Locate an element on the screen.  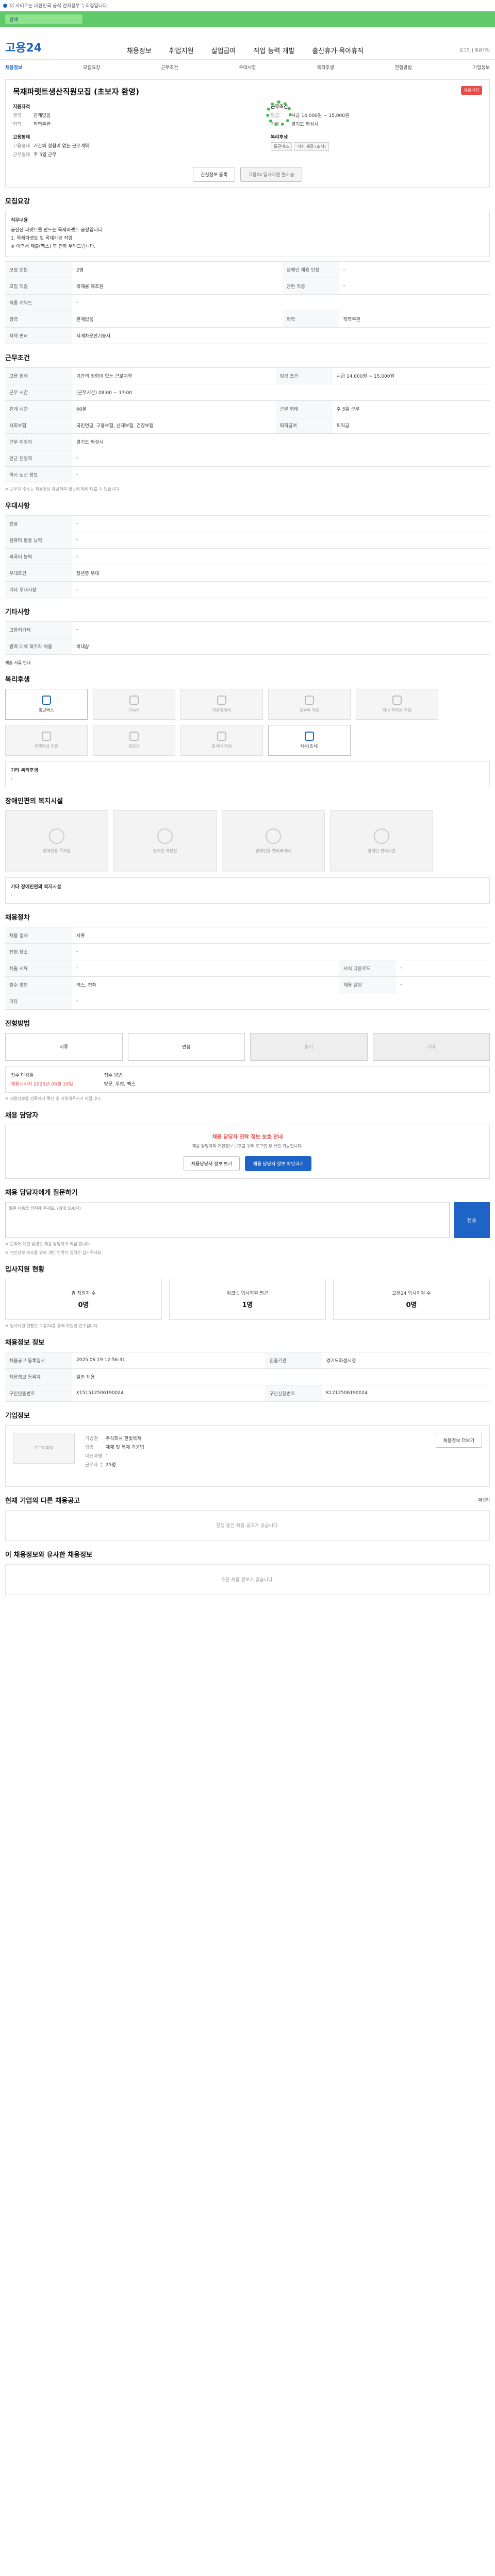
welfare-item: 차량유지비 is located at coordinates (221, 704).